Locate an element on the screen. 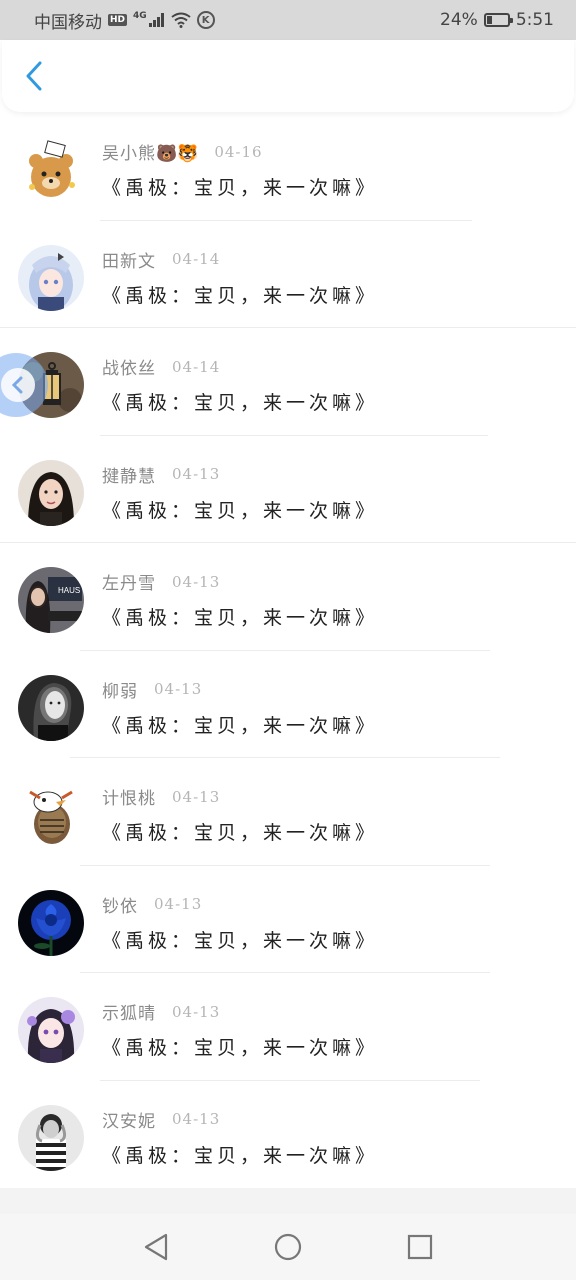  username-text: 左丹雪 is located at coordinates (129, 584).